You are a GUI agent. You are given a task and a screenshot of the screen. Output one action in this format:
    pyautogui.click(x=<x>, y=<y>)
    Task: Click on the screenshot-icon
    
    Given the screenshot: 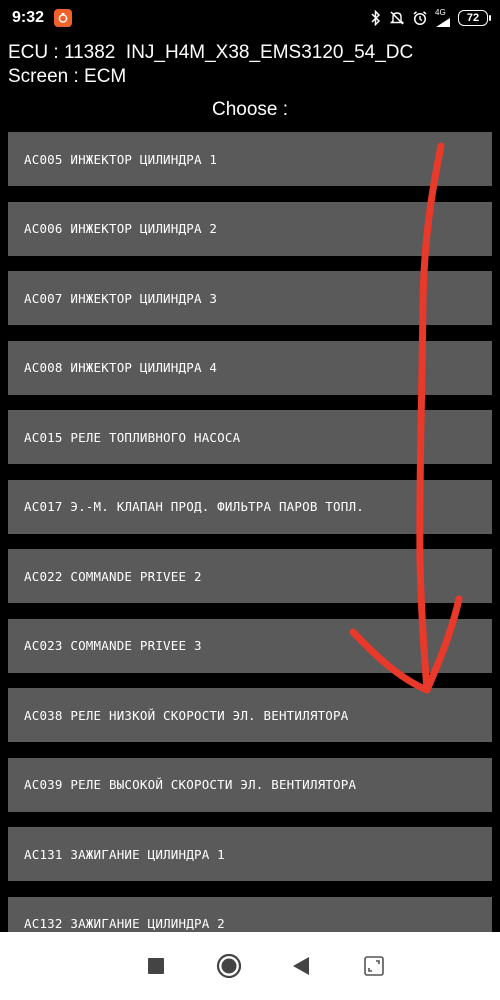 What is the action you would take?
    pyautogui.click(x=373, y=966)
    